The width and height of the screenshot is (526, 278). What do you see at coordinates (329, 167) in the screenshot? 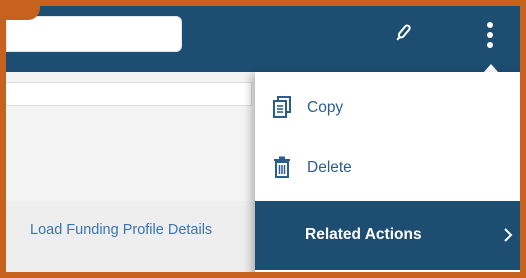
I see `menu-item-label: Delete` at bounding box center [329, 167].